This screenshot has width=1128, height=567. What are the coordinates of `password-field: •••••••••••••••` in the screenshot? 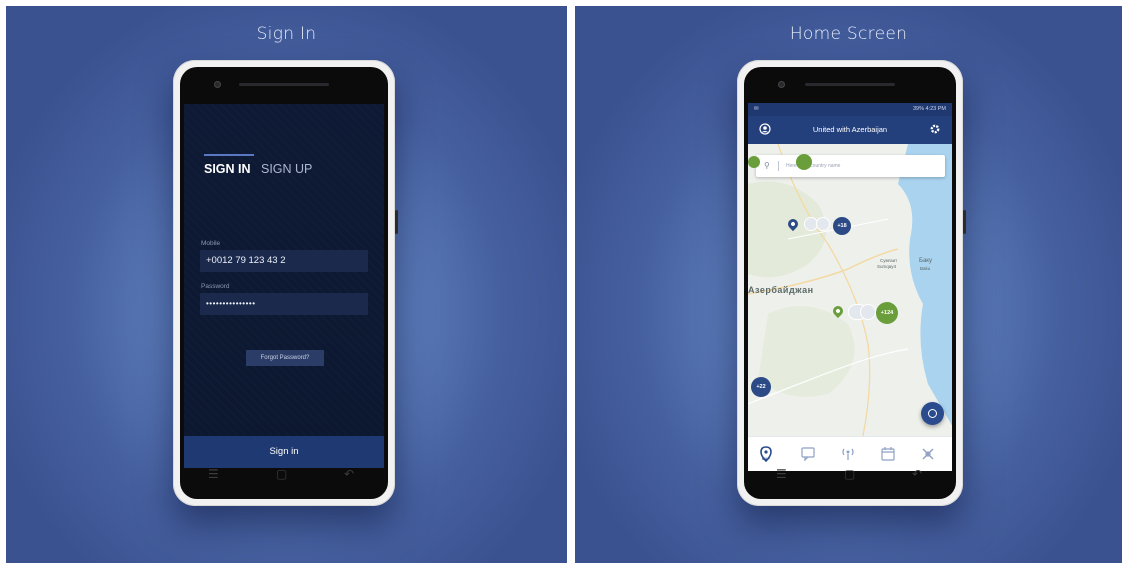 It's located at (284, 304).